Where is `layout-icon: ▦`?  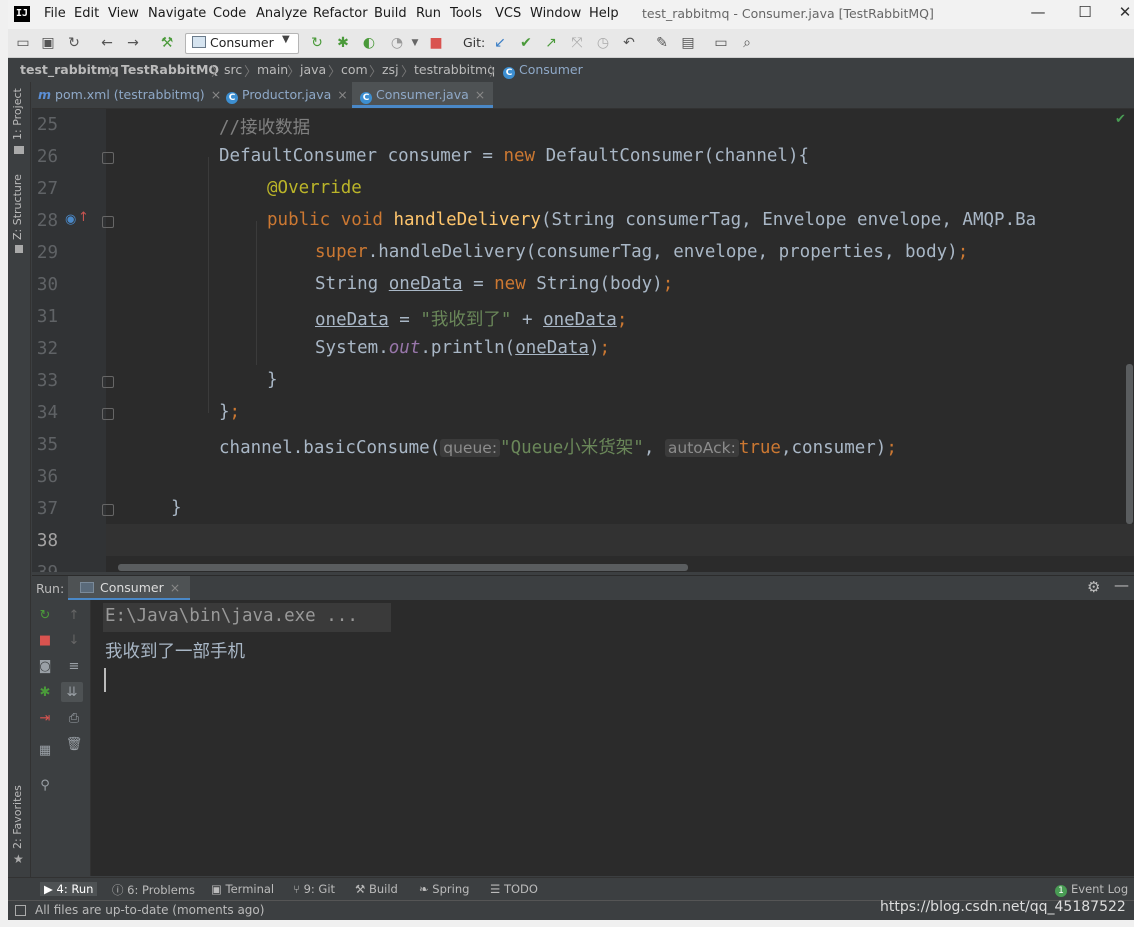
layout-icon: ▦ is located at coordinates (45, 750).